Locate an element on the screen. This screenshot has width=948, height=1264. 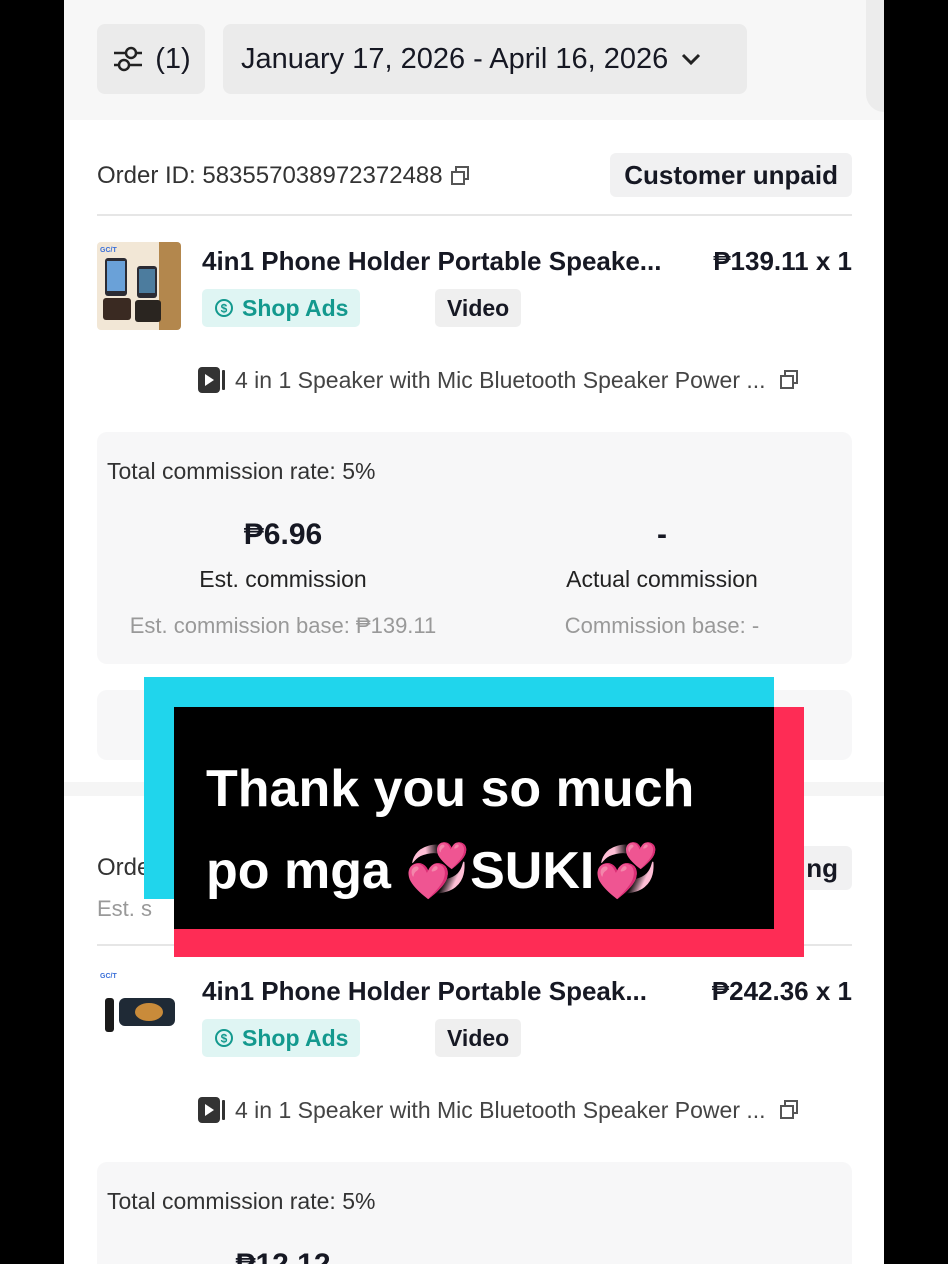
actual-commission: - Actual commission Commission base: - is located at coordinates (662, 578).